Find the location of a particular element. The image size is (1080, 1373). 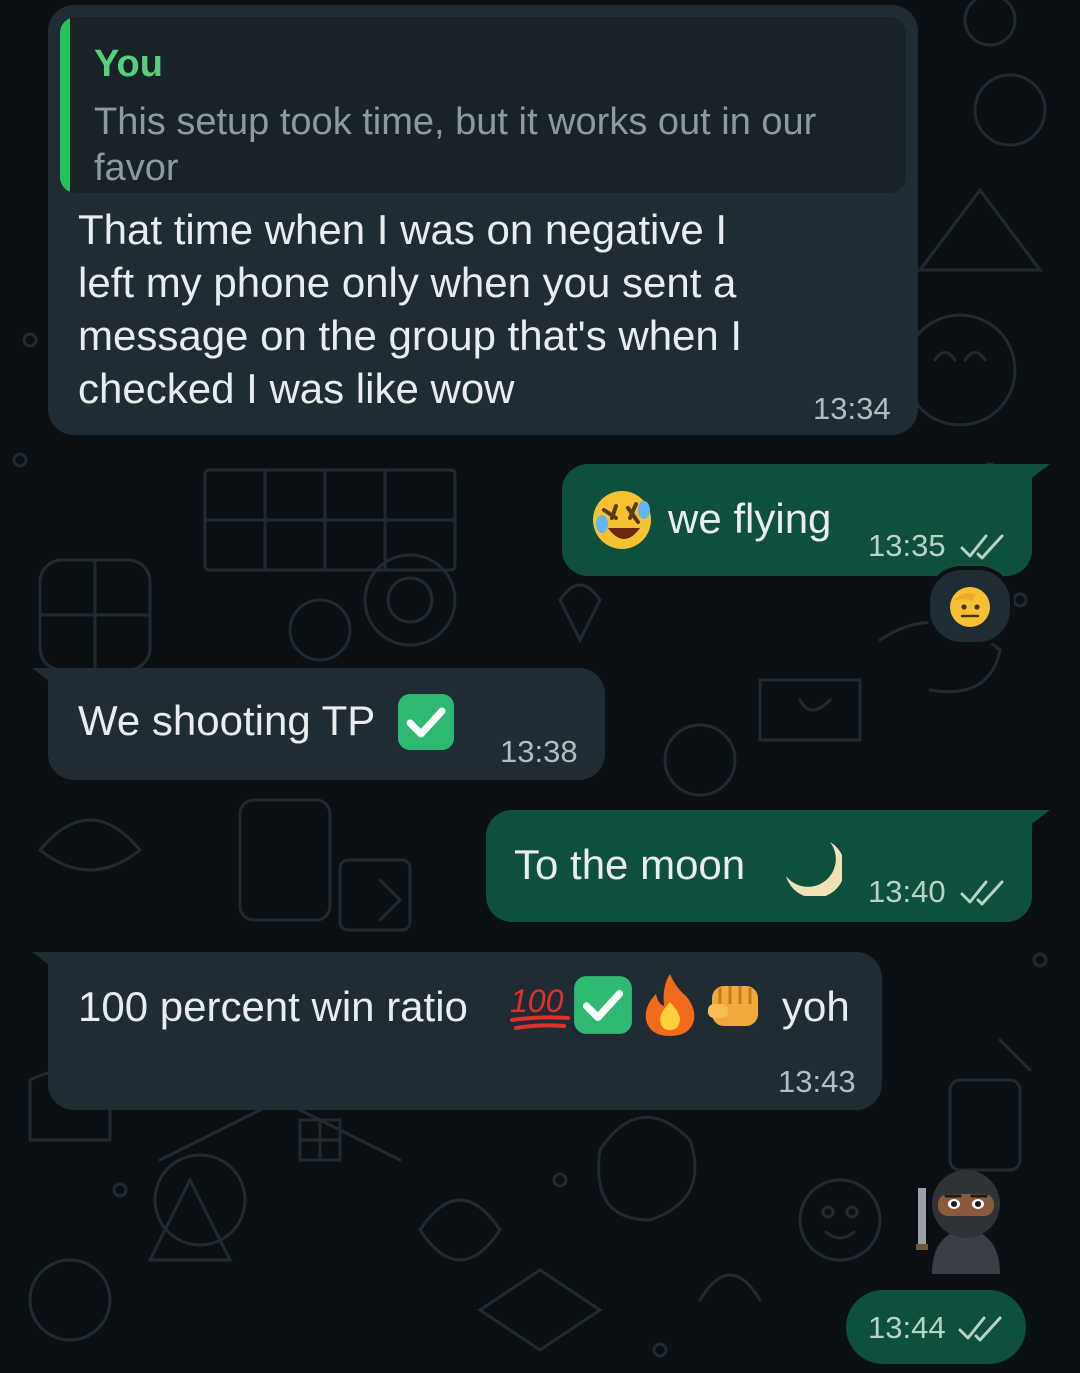

message-line: That time when I was on negative I is located at coordinates (403, 229).